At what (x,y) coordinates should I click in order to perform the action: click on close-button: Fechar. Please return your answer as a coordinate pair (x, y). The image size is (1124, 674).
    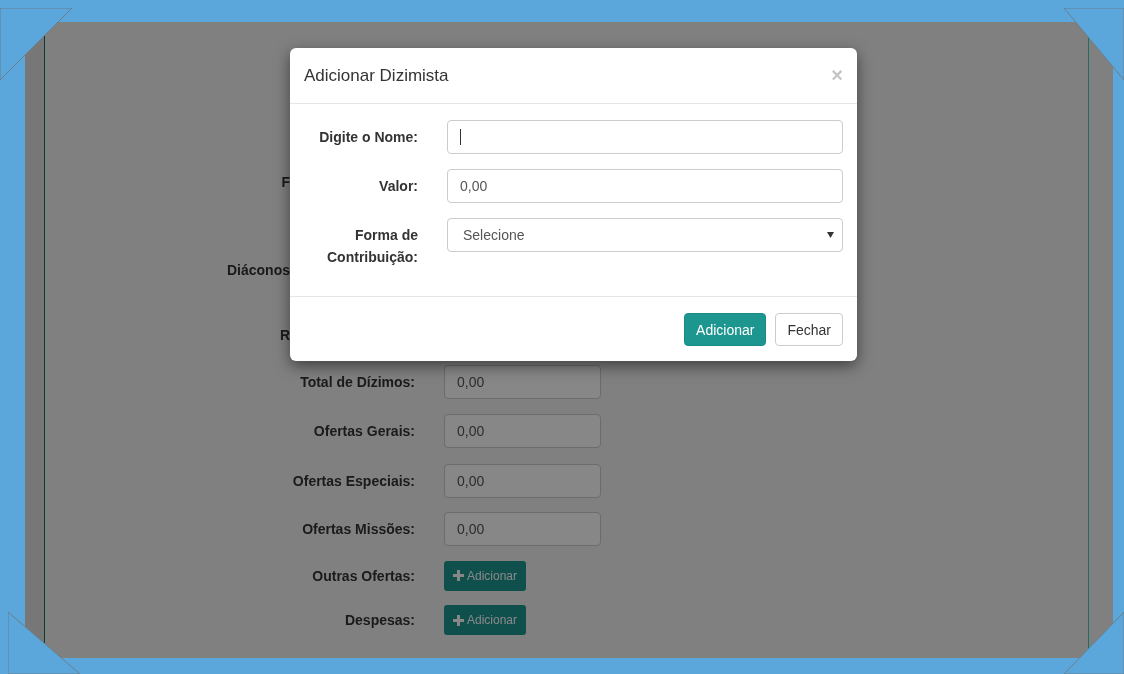
    Looking at the image, I should click on (809, 329).